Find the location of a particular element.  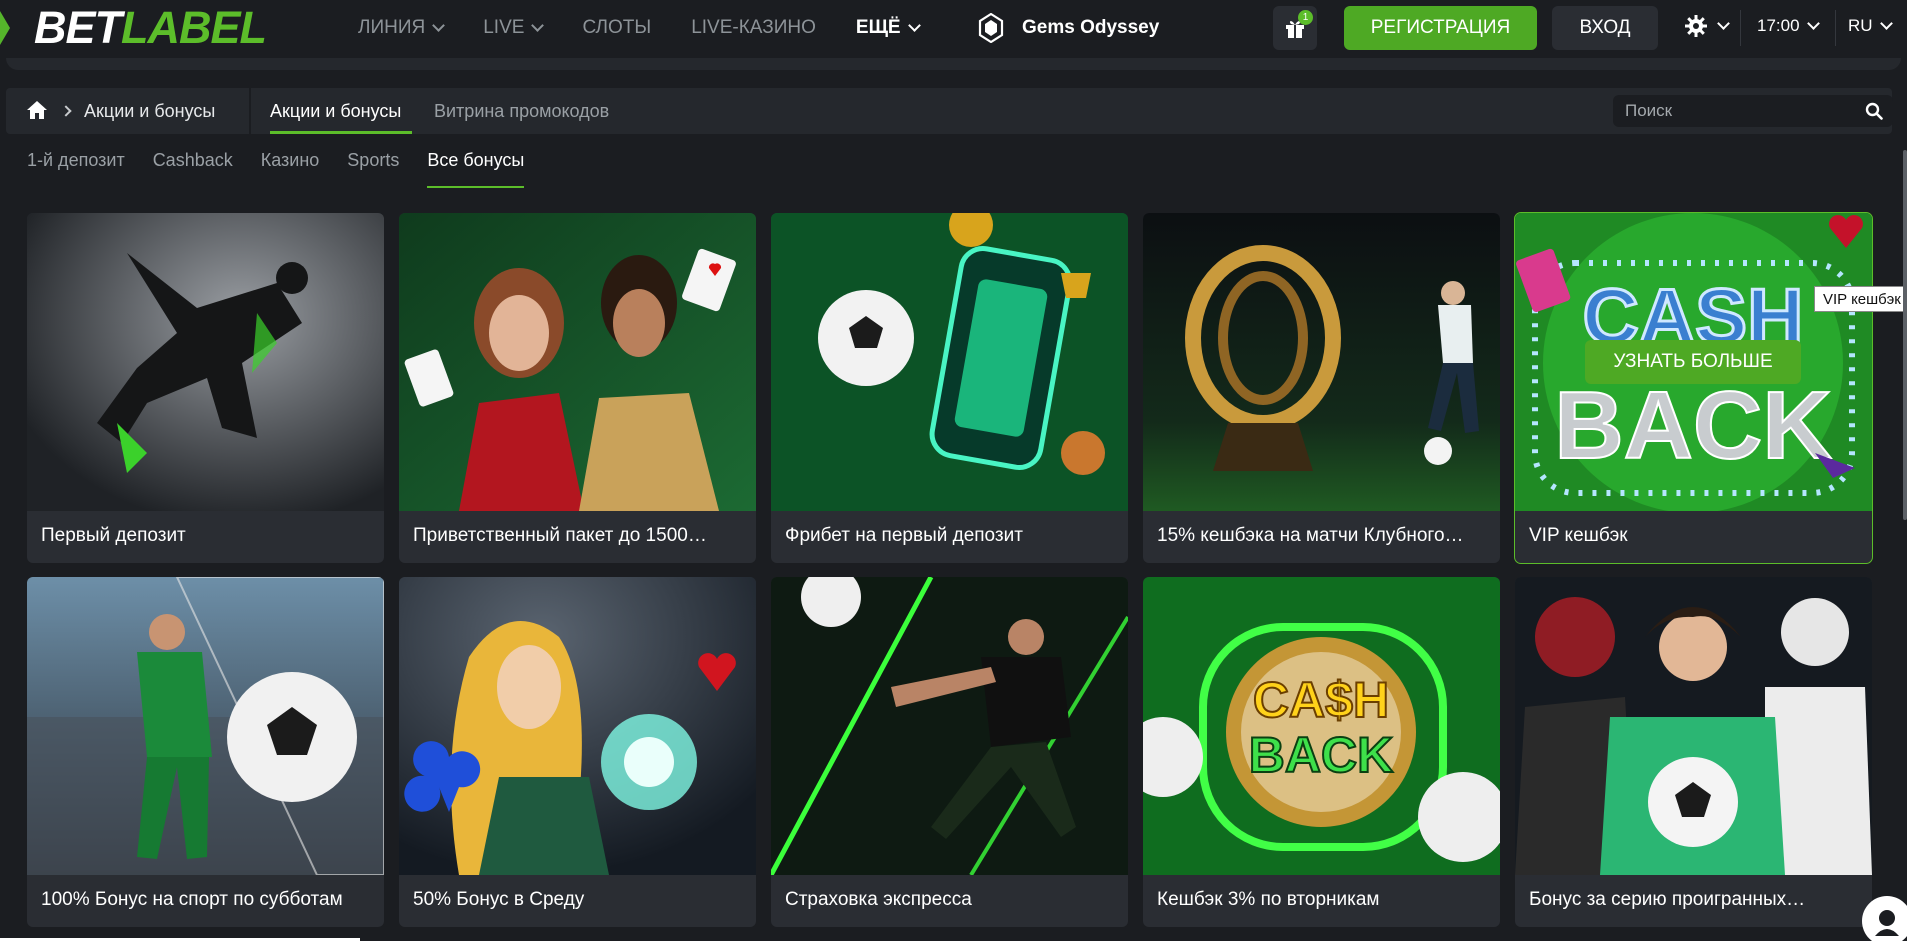

logo-label-text: LABEL is located at coordinates (194, 27).